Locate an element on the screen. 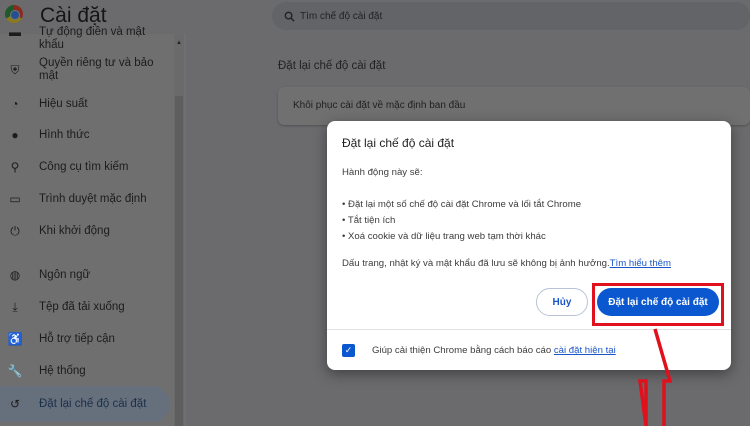 This screenshot has height=426, width=750. sidebar-item-downloads: ⤓ Tệp đã tải xuống is located at coordinates (85, 307).